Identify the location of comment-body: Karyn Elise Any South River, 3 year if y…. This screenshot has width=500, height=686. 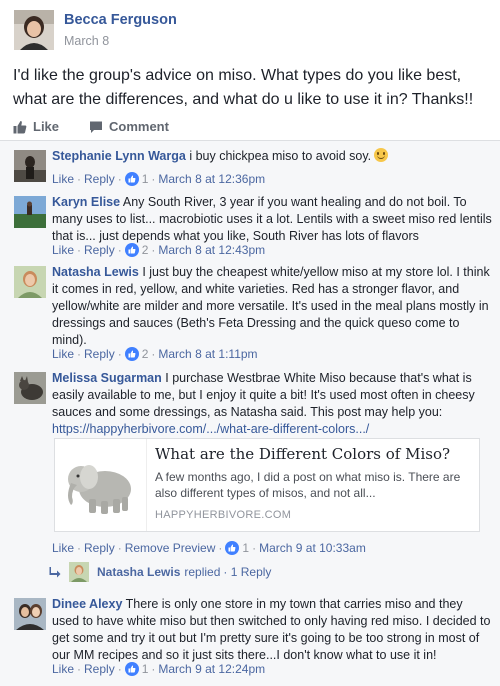
(272, 219).